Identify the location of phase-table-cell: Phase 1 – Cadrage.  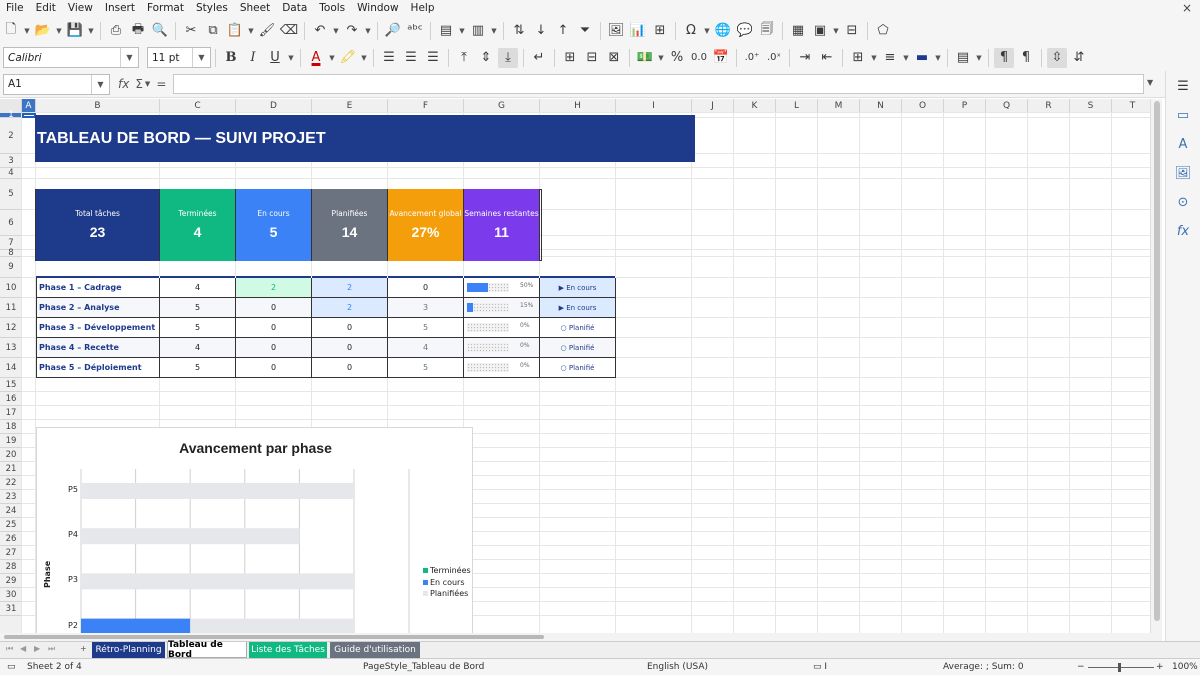
(98, 288).